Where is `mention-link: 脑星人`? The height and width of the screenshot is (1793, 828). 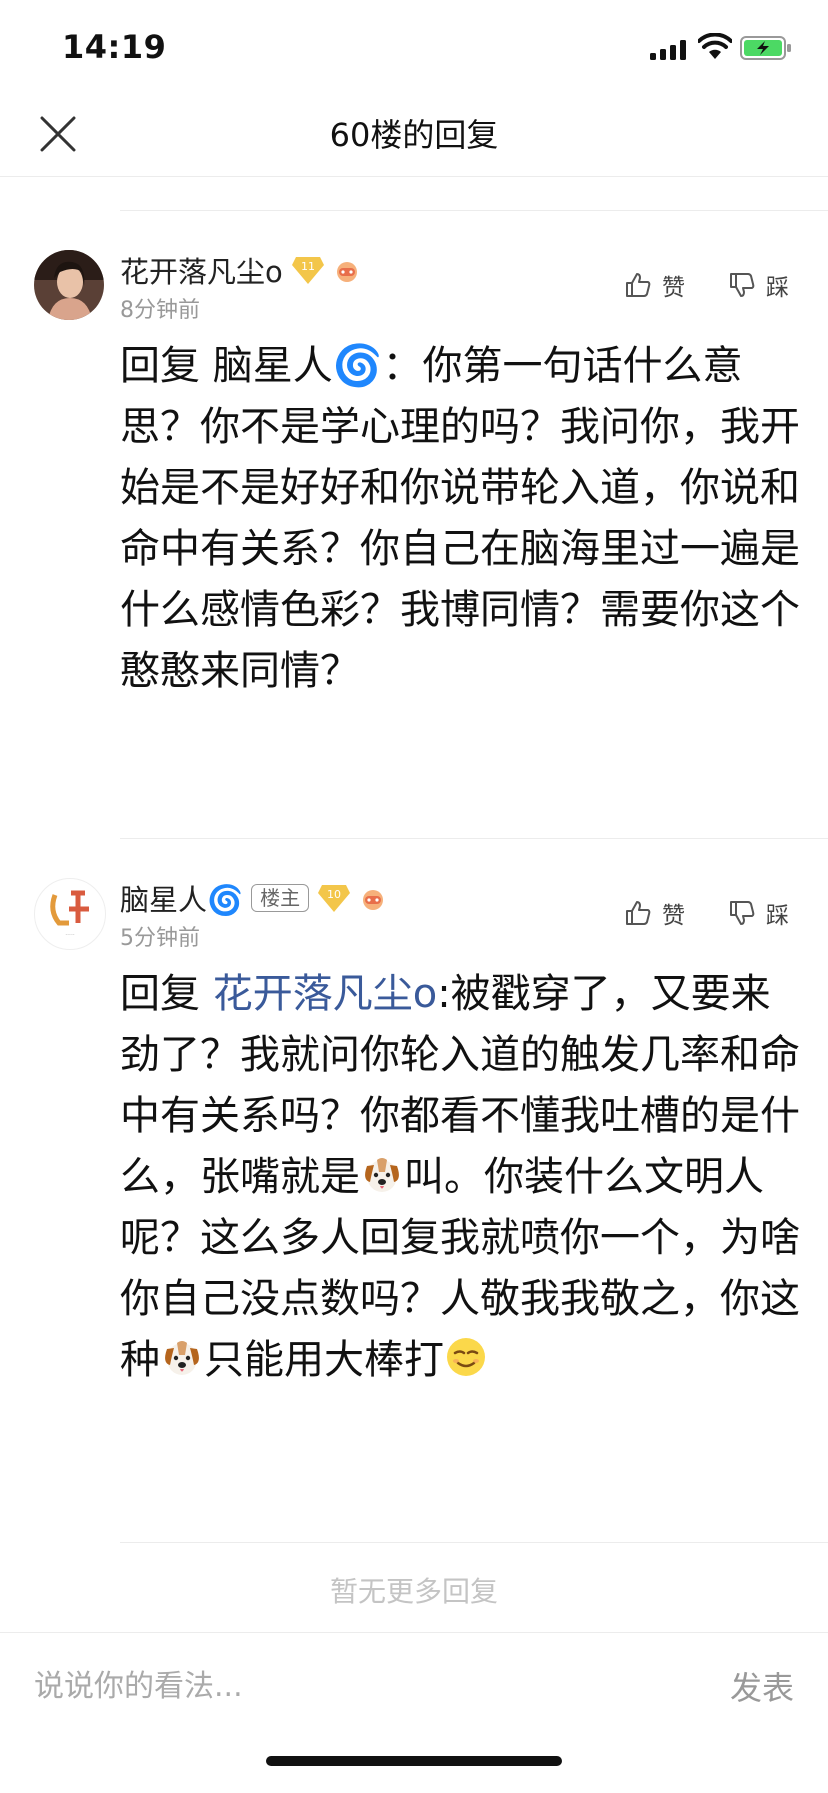
mention-link: 脑星人 is located at coordinates (273, 366).